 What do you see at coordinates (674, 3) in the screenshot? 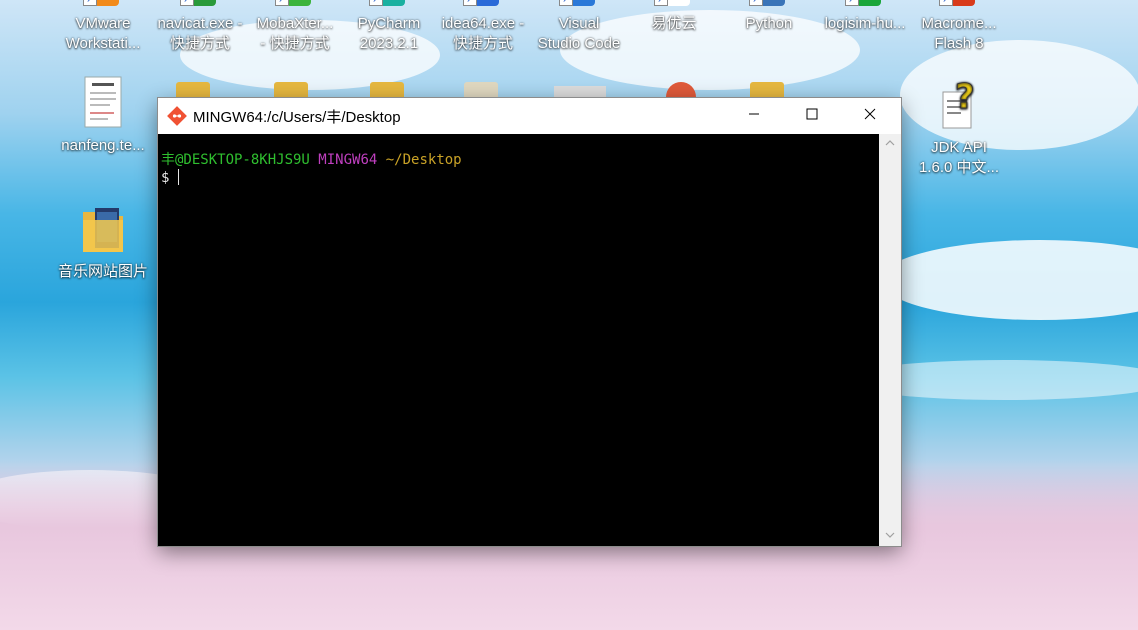
I see `yiyouyun-icon: ↗` at bounding box center [674, 3].